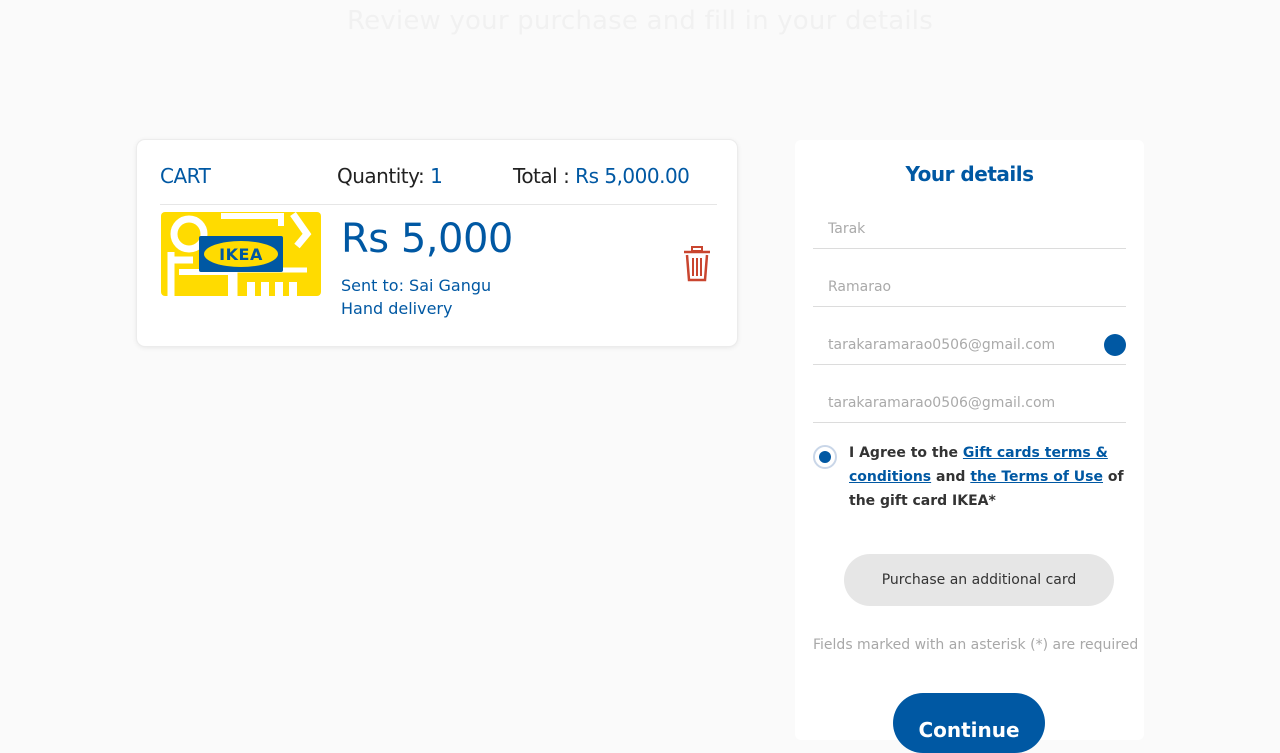 This screenshot has width=1280, height=753. I want to click on cart-quantity: Quantity: 1, so click(390, 176).